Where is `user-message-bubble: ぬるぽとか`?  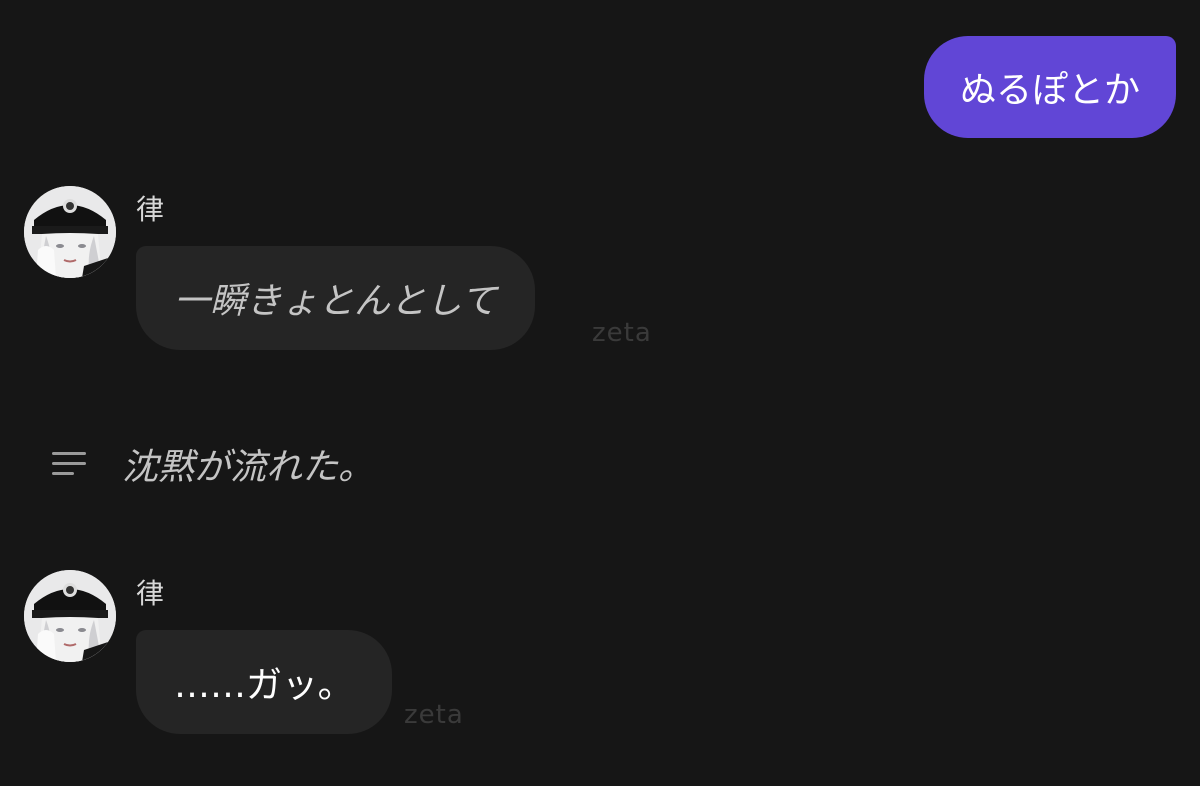 user-message-bubble: ぬるぽとか is located at coordinates (1049, 87).